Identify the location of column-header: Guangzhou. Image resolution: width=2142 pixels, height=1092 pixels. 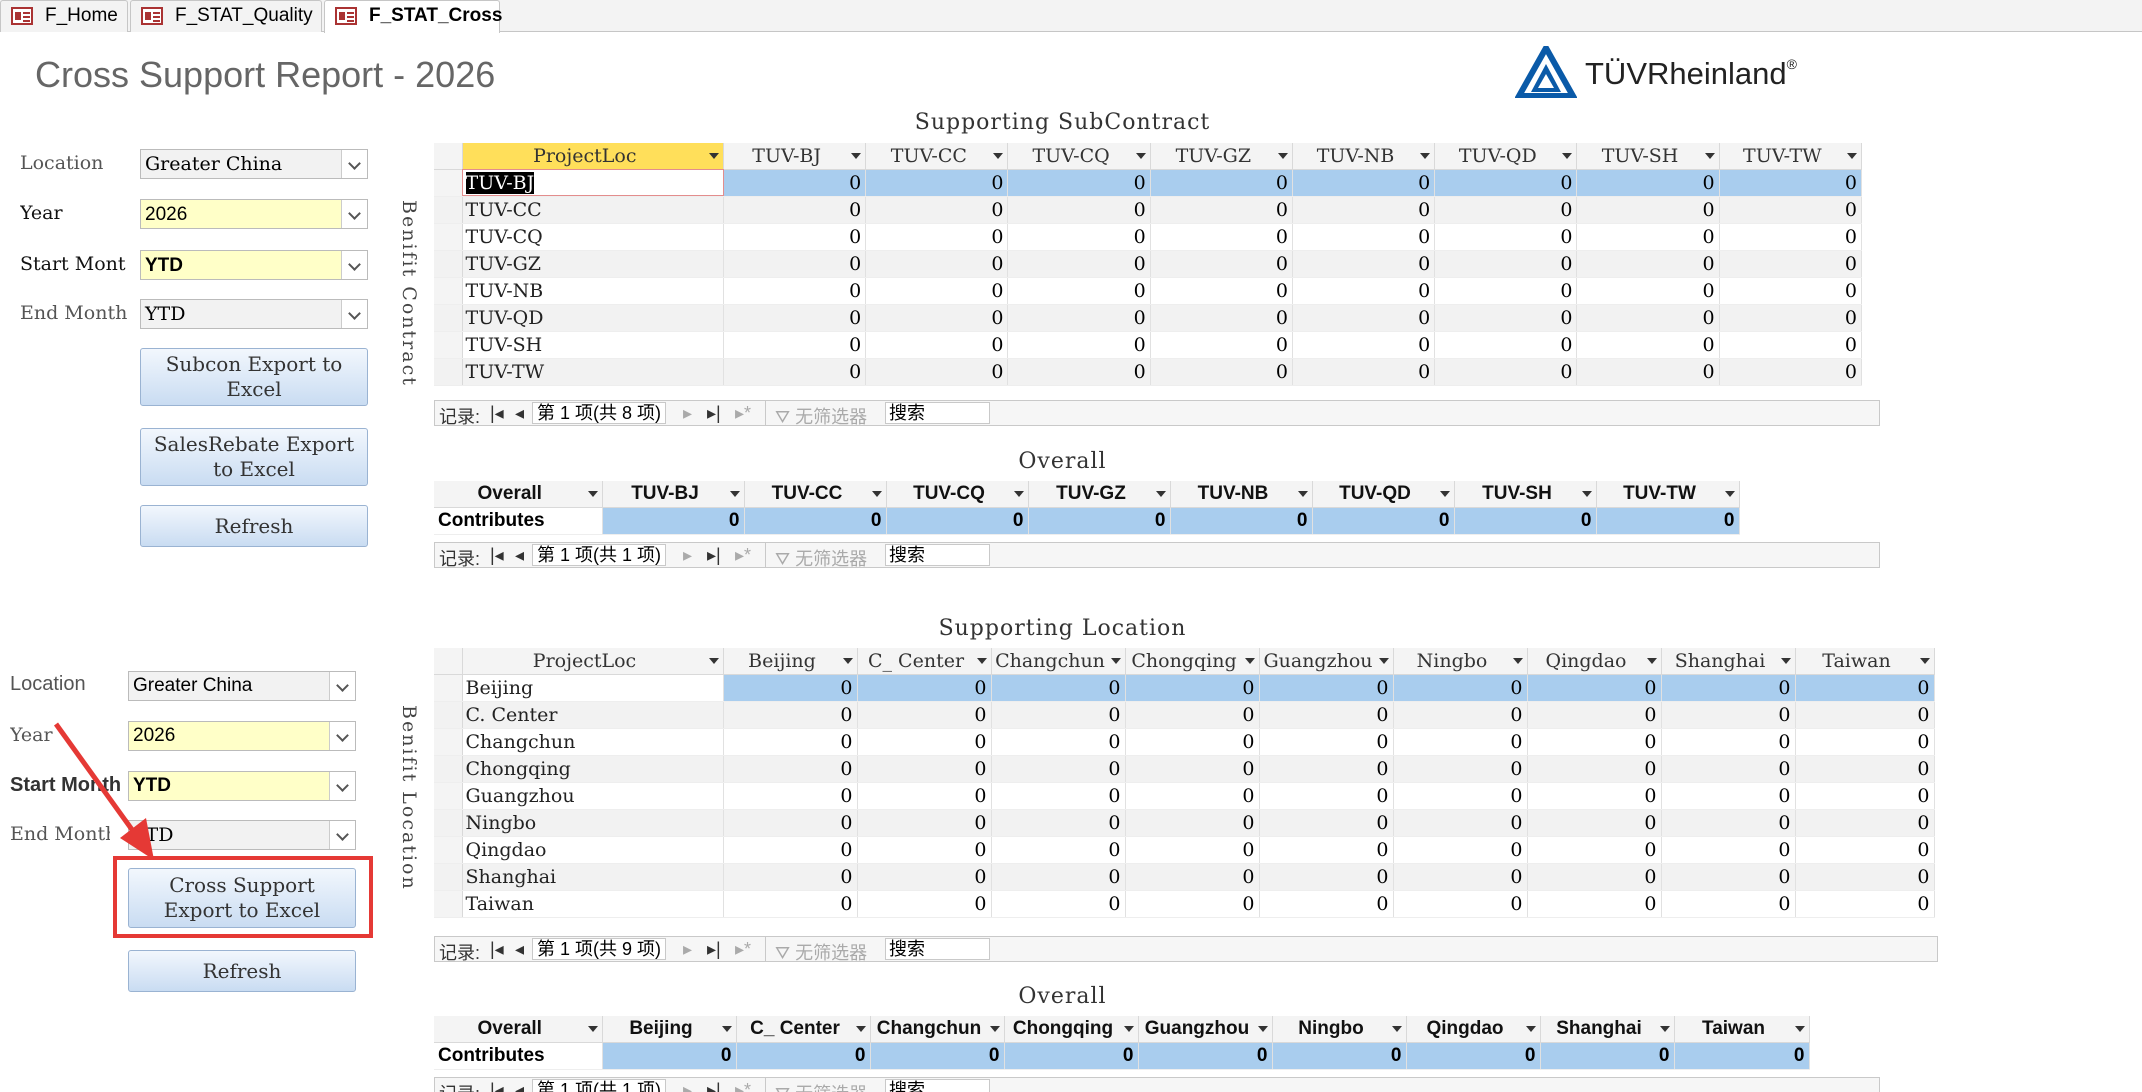
(1205, 1029).